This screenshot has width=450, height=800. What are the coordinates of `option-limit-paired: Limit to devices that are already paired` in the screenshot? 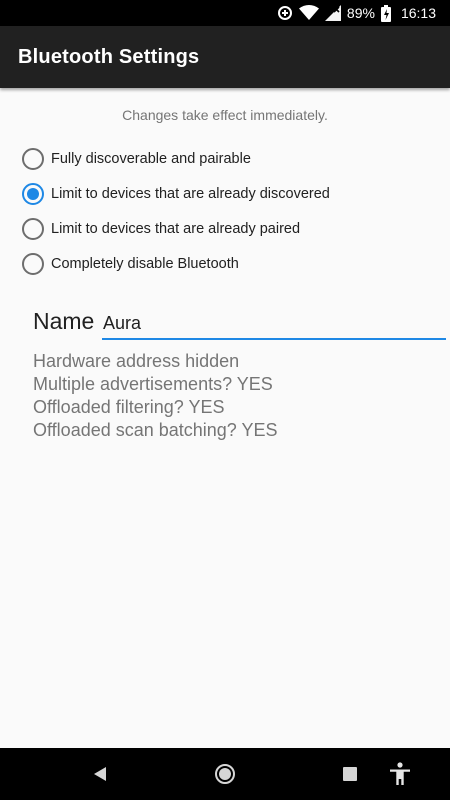 It's located at (161, 229).